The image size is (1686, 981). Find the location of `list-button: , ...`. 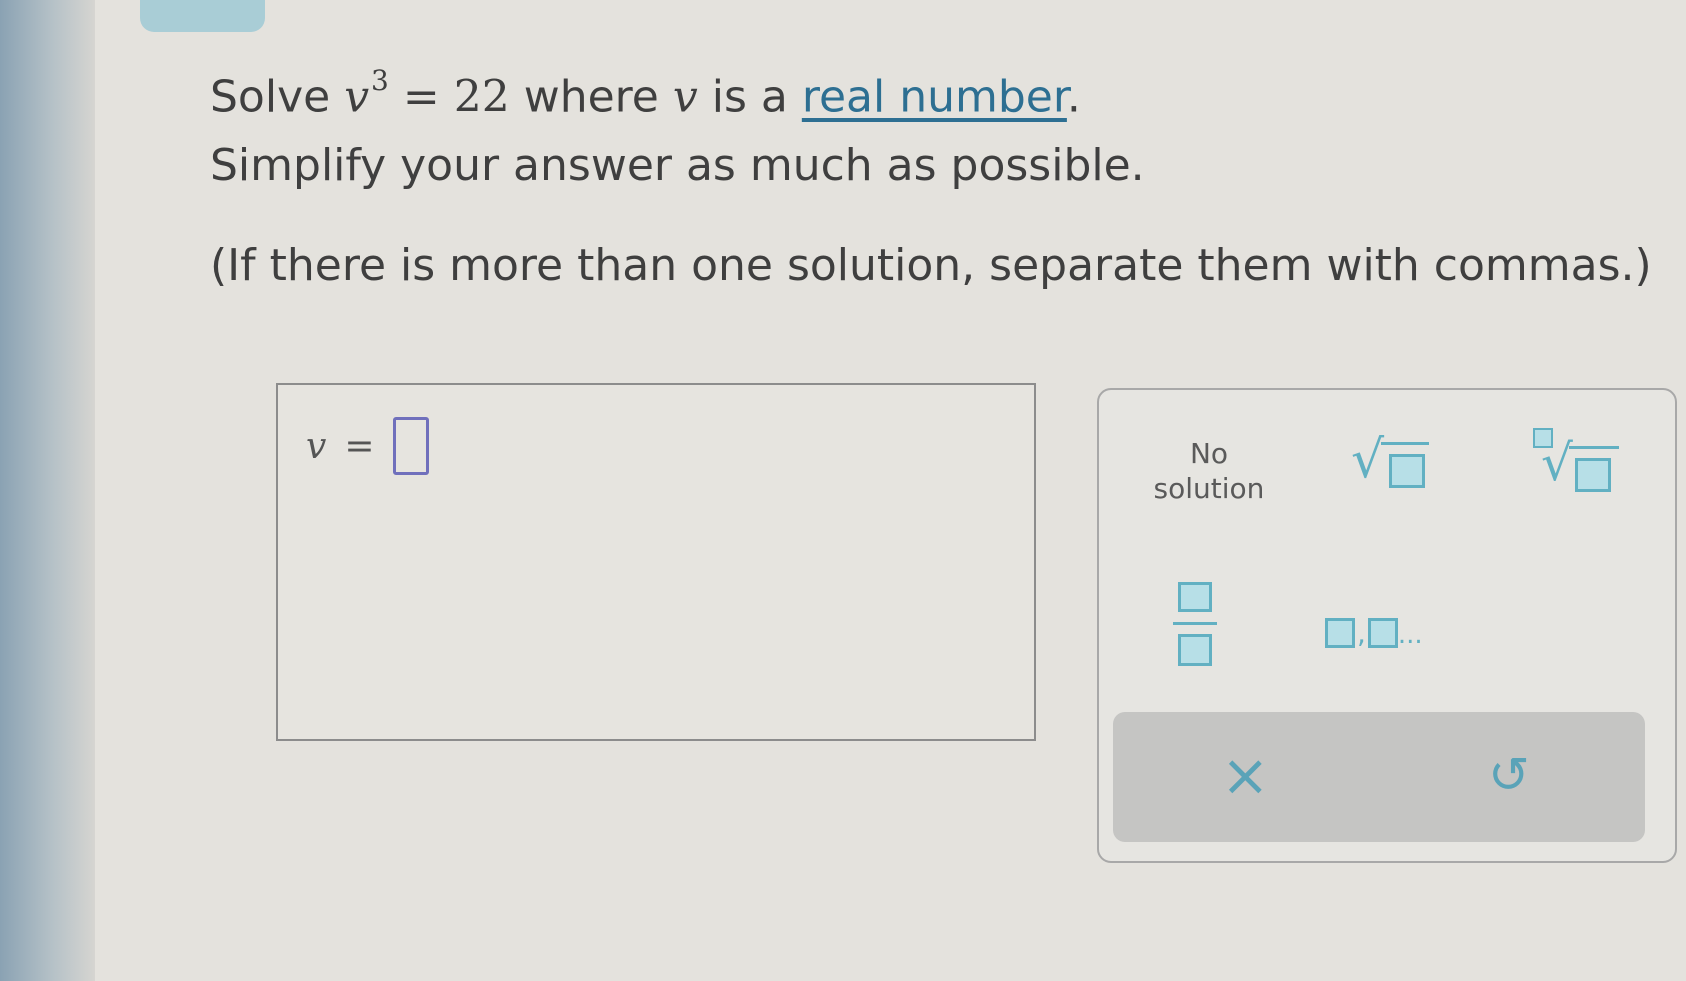

list-button: , ... is located at coordinates (1385, 628).